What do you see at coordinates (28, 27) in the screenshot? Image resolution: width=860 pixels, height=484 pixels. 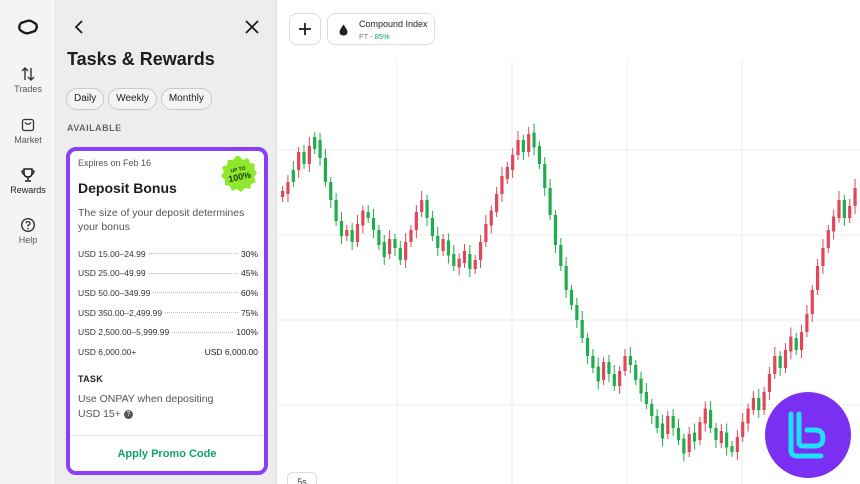 I see `brand-logo-icon` at bounding box center [28, 27].